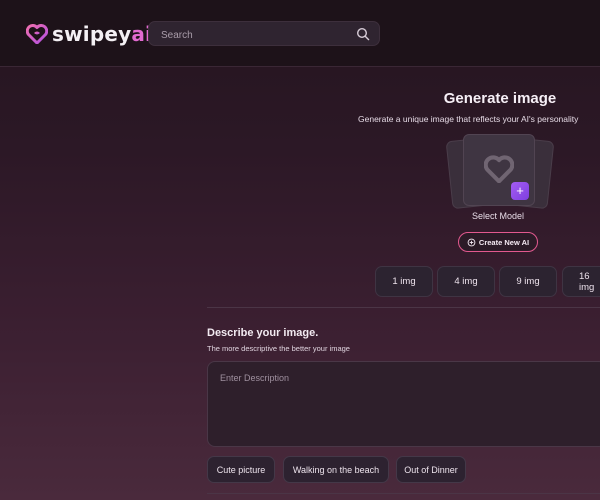 The width and height of the screenshot is (600, 500). What do you see at coordinates (499, 169) in the screenshot?
I see `model-placeholder-icon` at bounding box center [499, 169].